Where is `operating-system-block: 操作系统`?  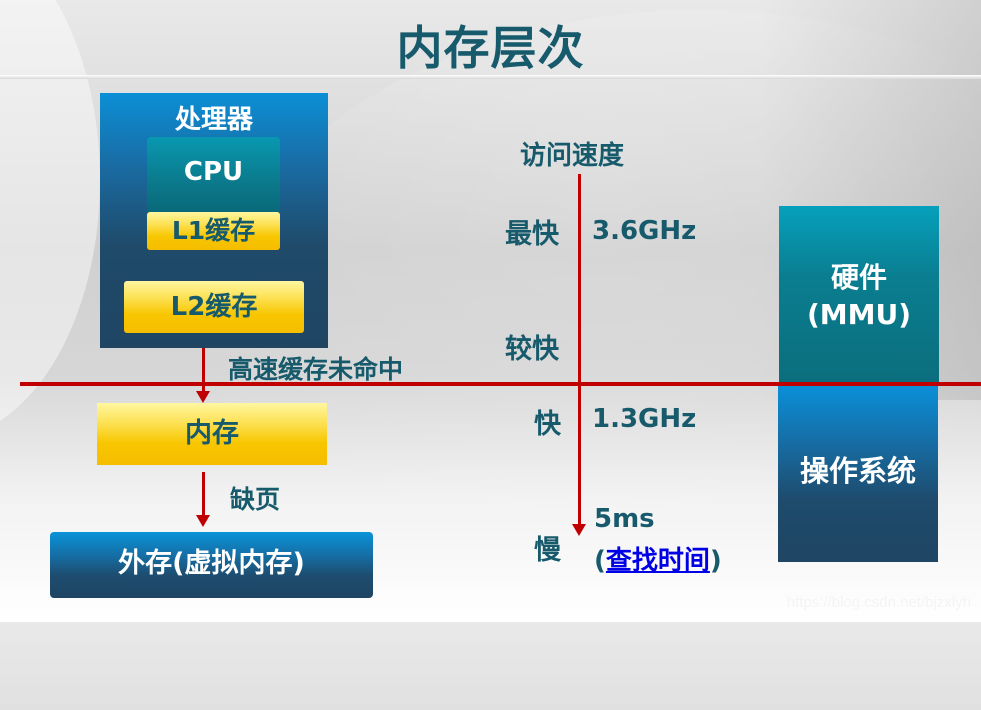
operating-system-block: 操作系统 is located at coordinates (858, 474).